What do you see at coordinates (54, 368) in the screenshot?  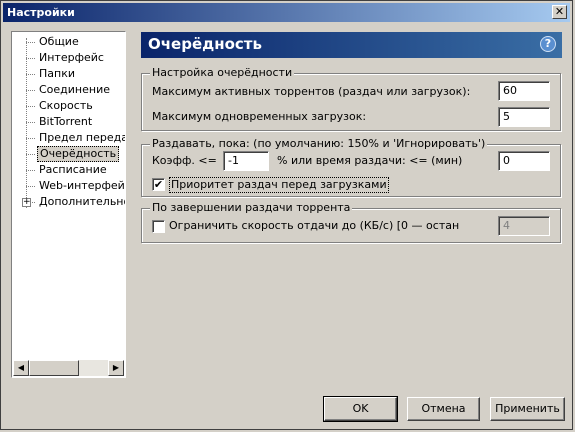 I see `scroll-thumb` at bounding box center [54, 368].